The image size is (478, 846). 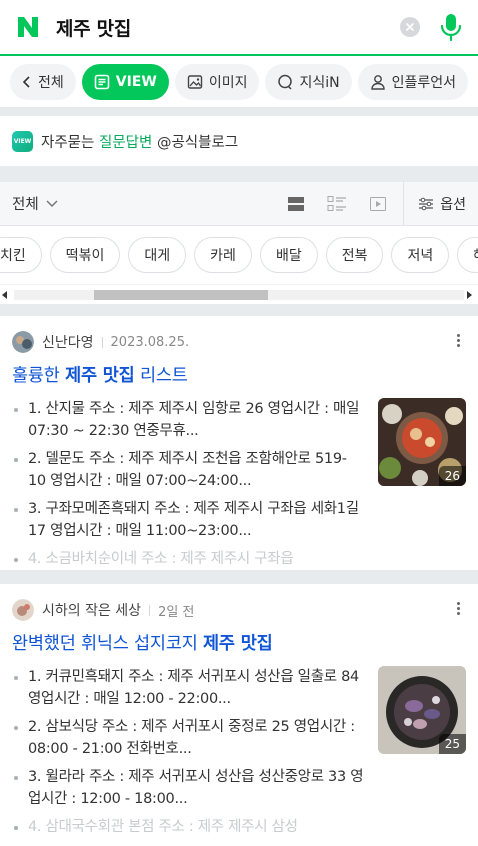 What do you see at coordinates (453, 204) in the screenshot?
I see `options-label: 옵션` at bounding box center [453, 204].